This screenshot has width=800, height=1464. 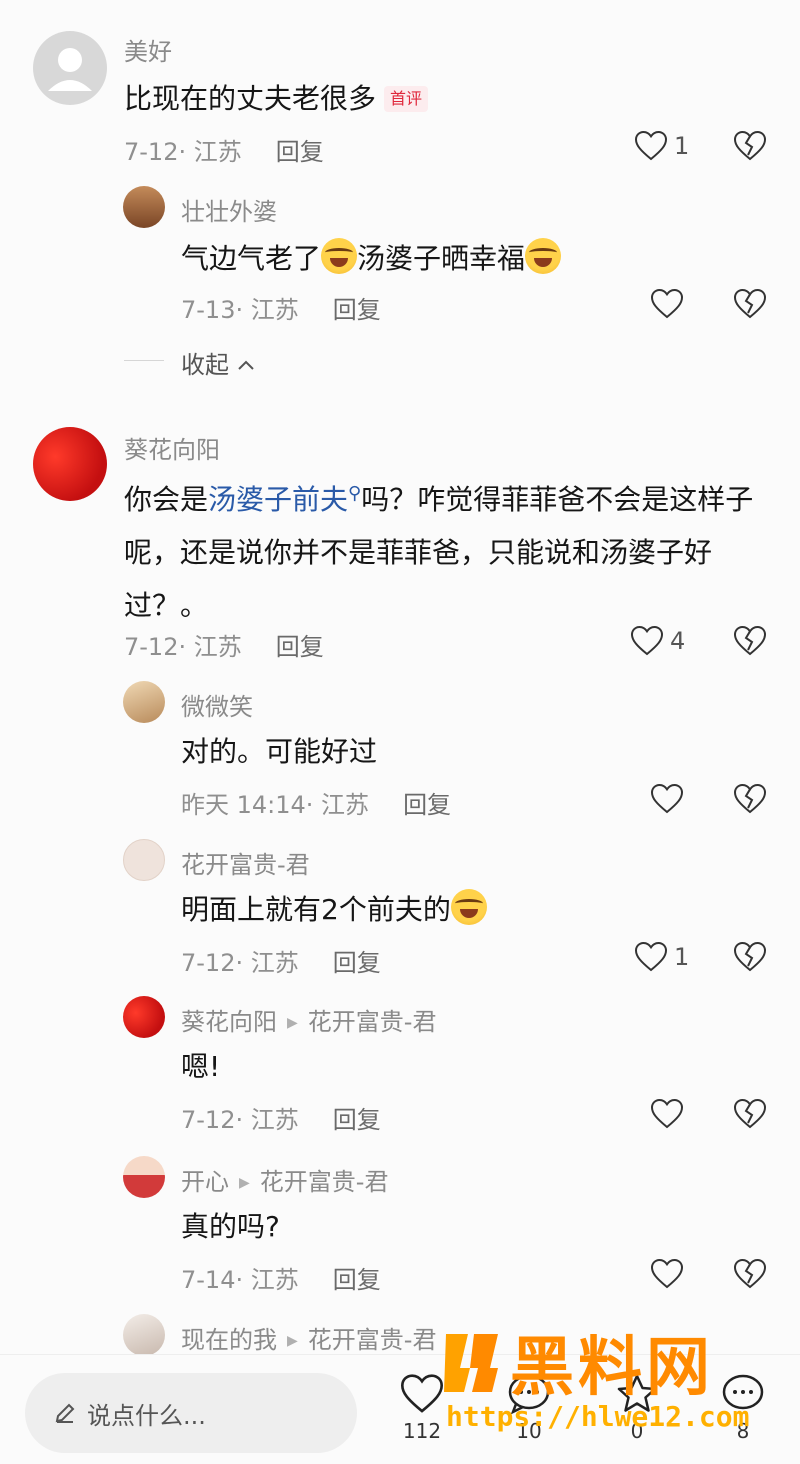 I want to click on share-button: 8, so click(x=743, y=1408).